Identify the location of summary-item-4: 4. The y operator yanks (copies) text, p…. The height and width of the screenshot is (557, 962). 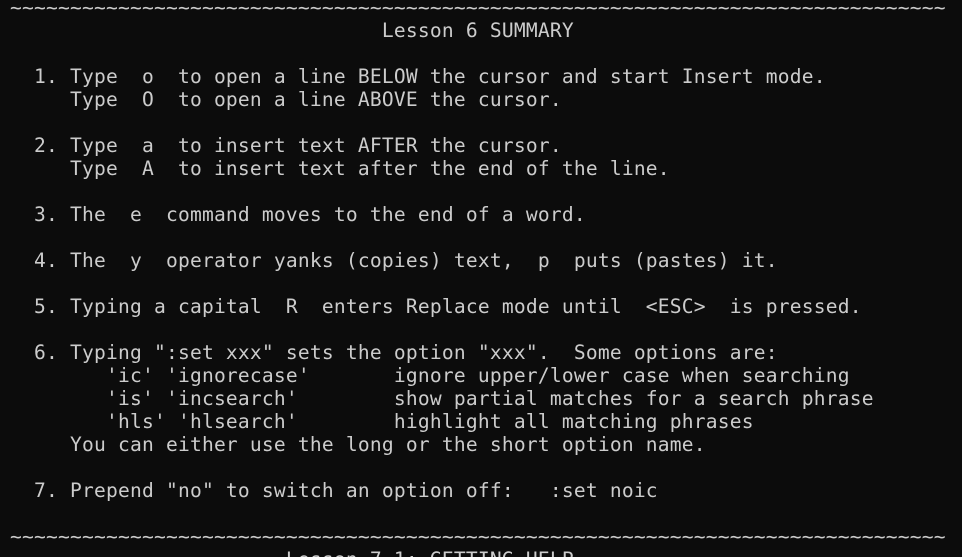
(394, 260).